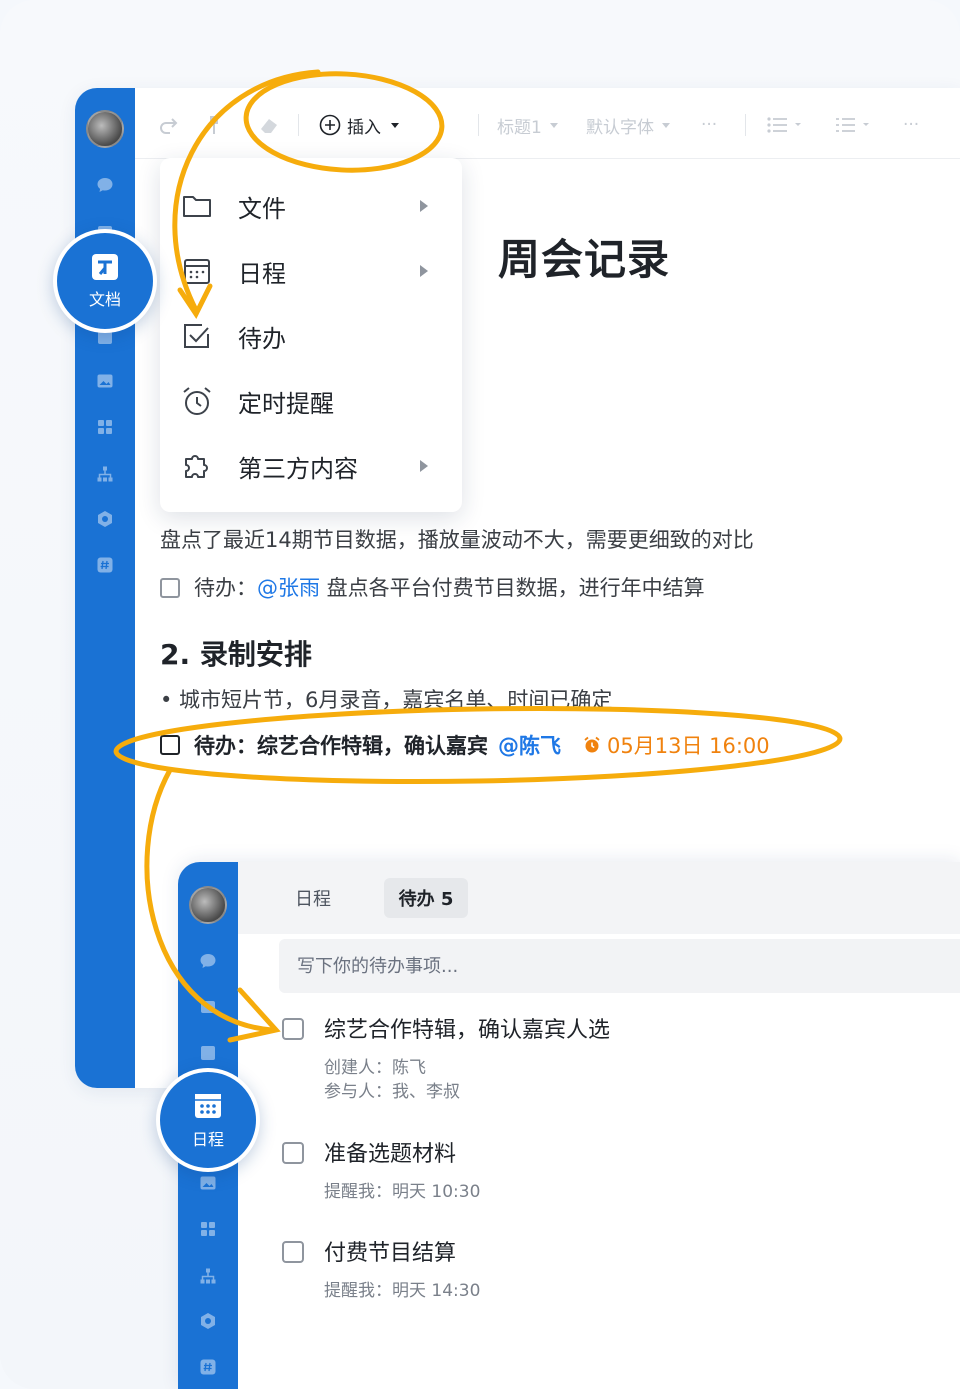 The image size is (960, 1389). What do you see at coordinates (330, 125) in the screenshot?
I see `plus-circle-icon` at bounding box center [330, 125].